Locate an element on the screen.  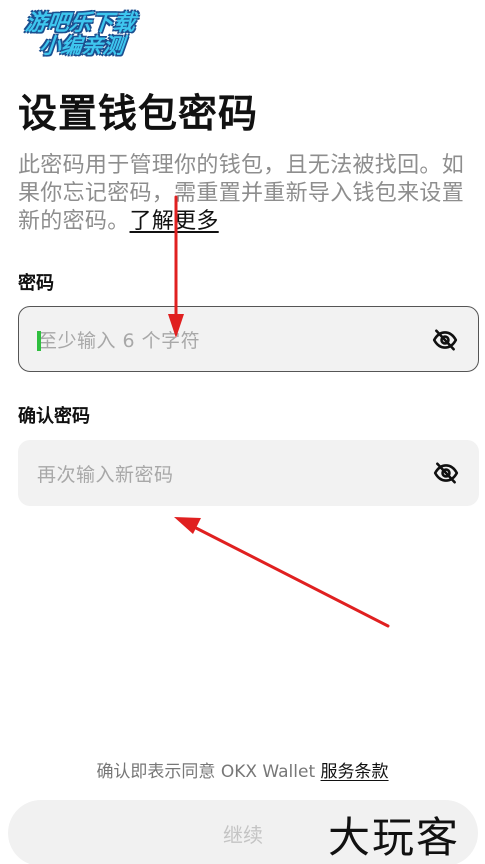
learn-more-link: 了解更多 is located at coordinates (174, 221).